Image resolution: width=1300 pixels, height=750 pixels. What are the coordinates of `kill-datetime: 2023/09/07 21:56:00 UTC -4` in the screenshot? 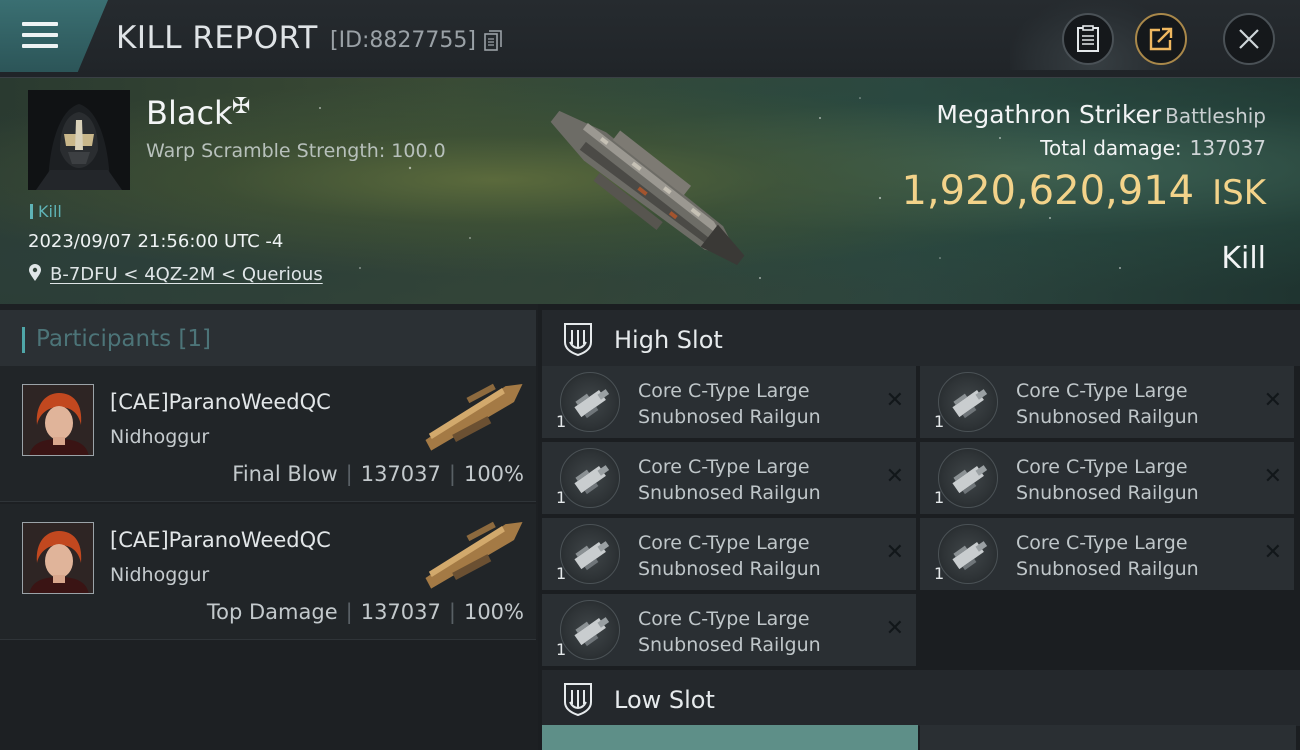 It's located at (156, 241).